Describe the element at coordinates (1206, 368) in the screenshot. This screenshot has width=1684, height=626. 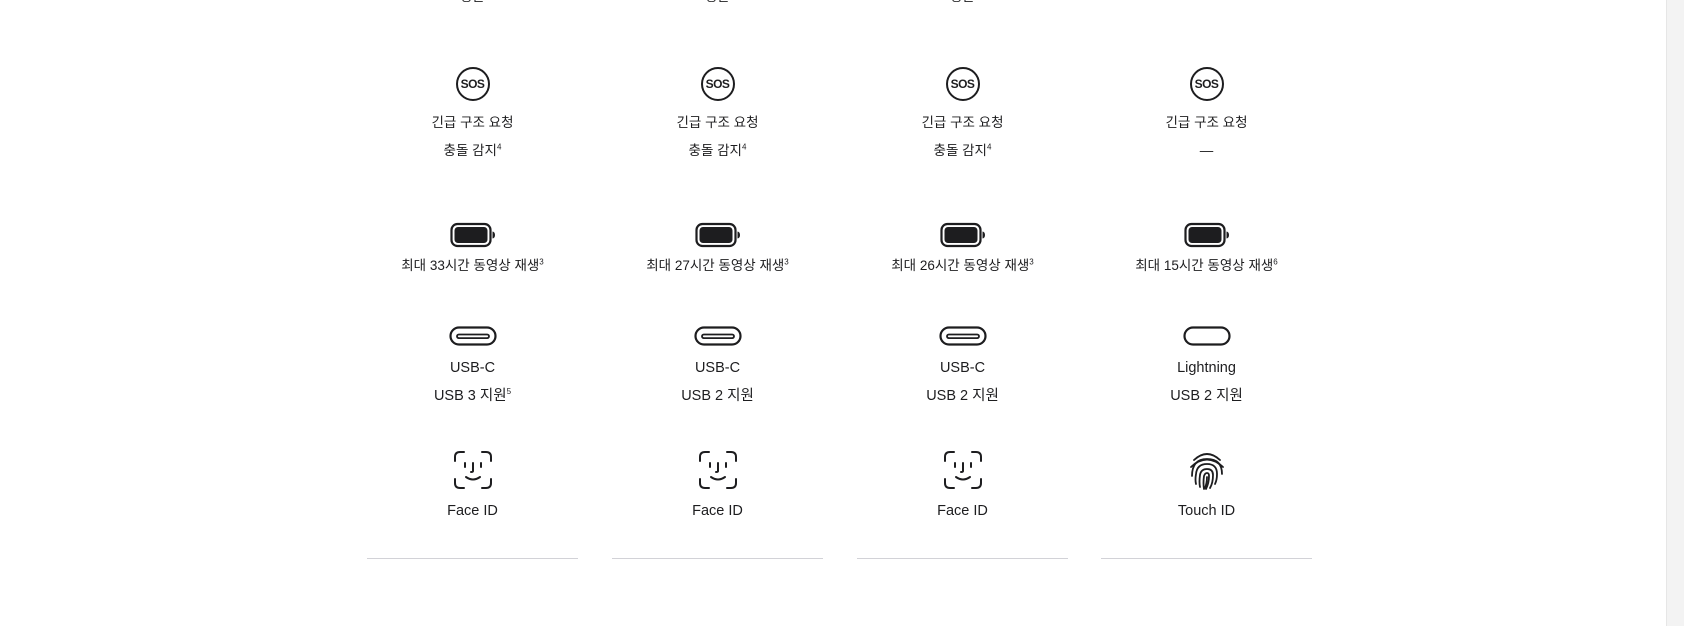
I see `port-type-label: Lightning` at that location.